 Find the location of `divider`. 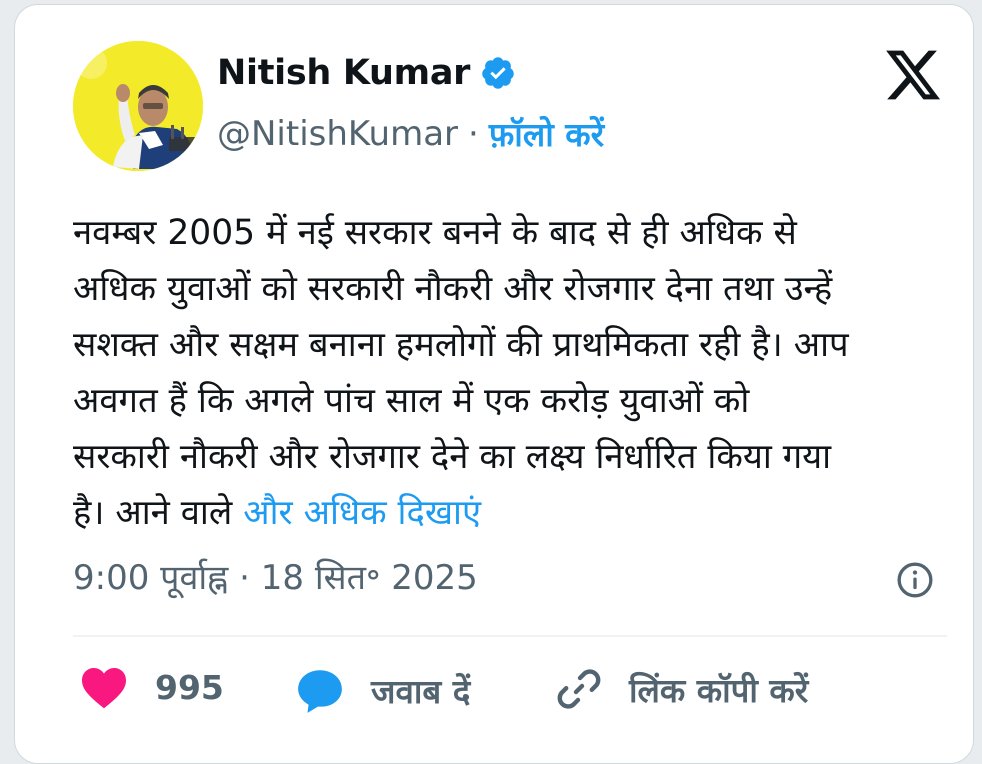

divider is located at coordinates (510, 636).